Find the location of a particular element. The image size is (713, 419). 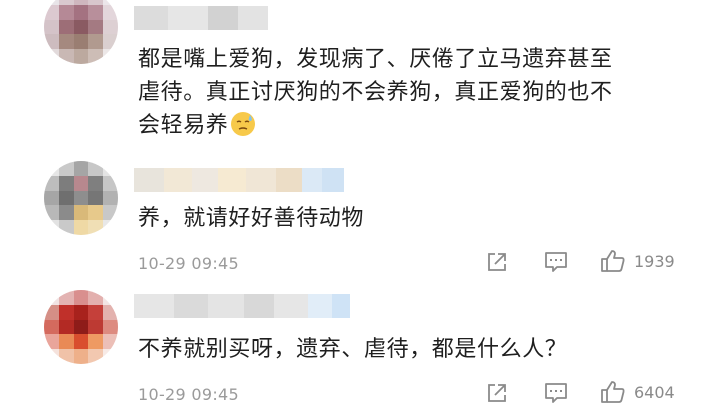

like-count: 1939 is located at coordinates (654, 261).